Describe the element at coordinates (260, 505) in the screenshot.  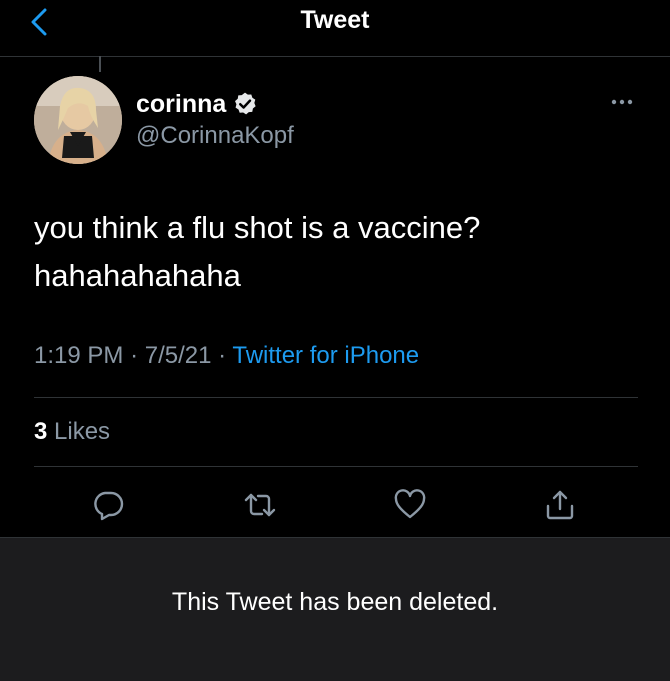
I see `retweet-icon` at that location.